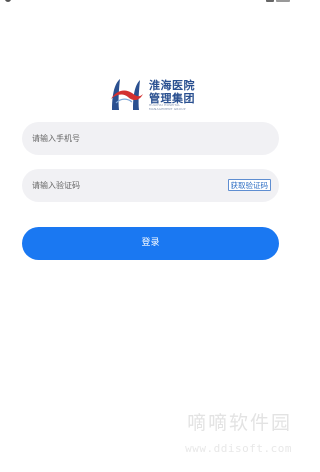 The image size is (320, 472). I want to click on phone-field, so click(150, 138).